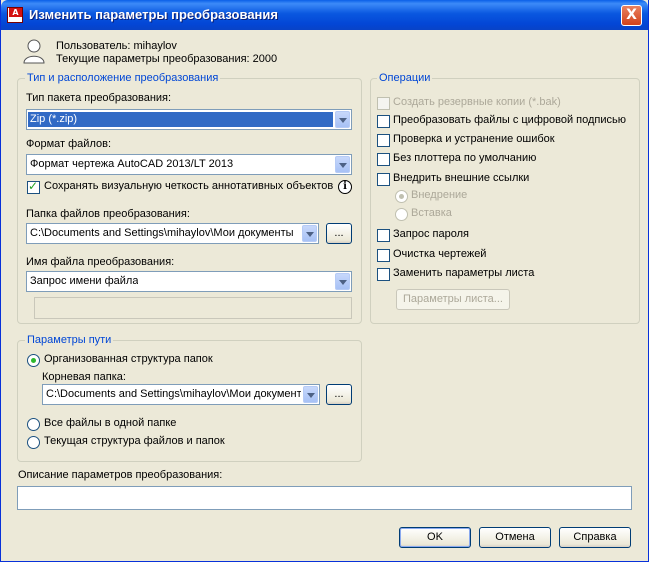  Describe the element at coordinates (69, 340) in the screenshot. I see `path-options-group-title: Параметры пути` at that location.